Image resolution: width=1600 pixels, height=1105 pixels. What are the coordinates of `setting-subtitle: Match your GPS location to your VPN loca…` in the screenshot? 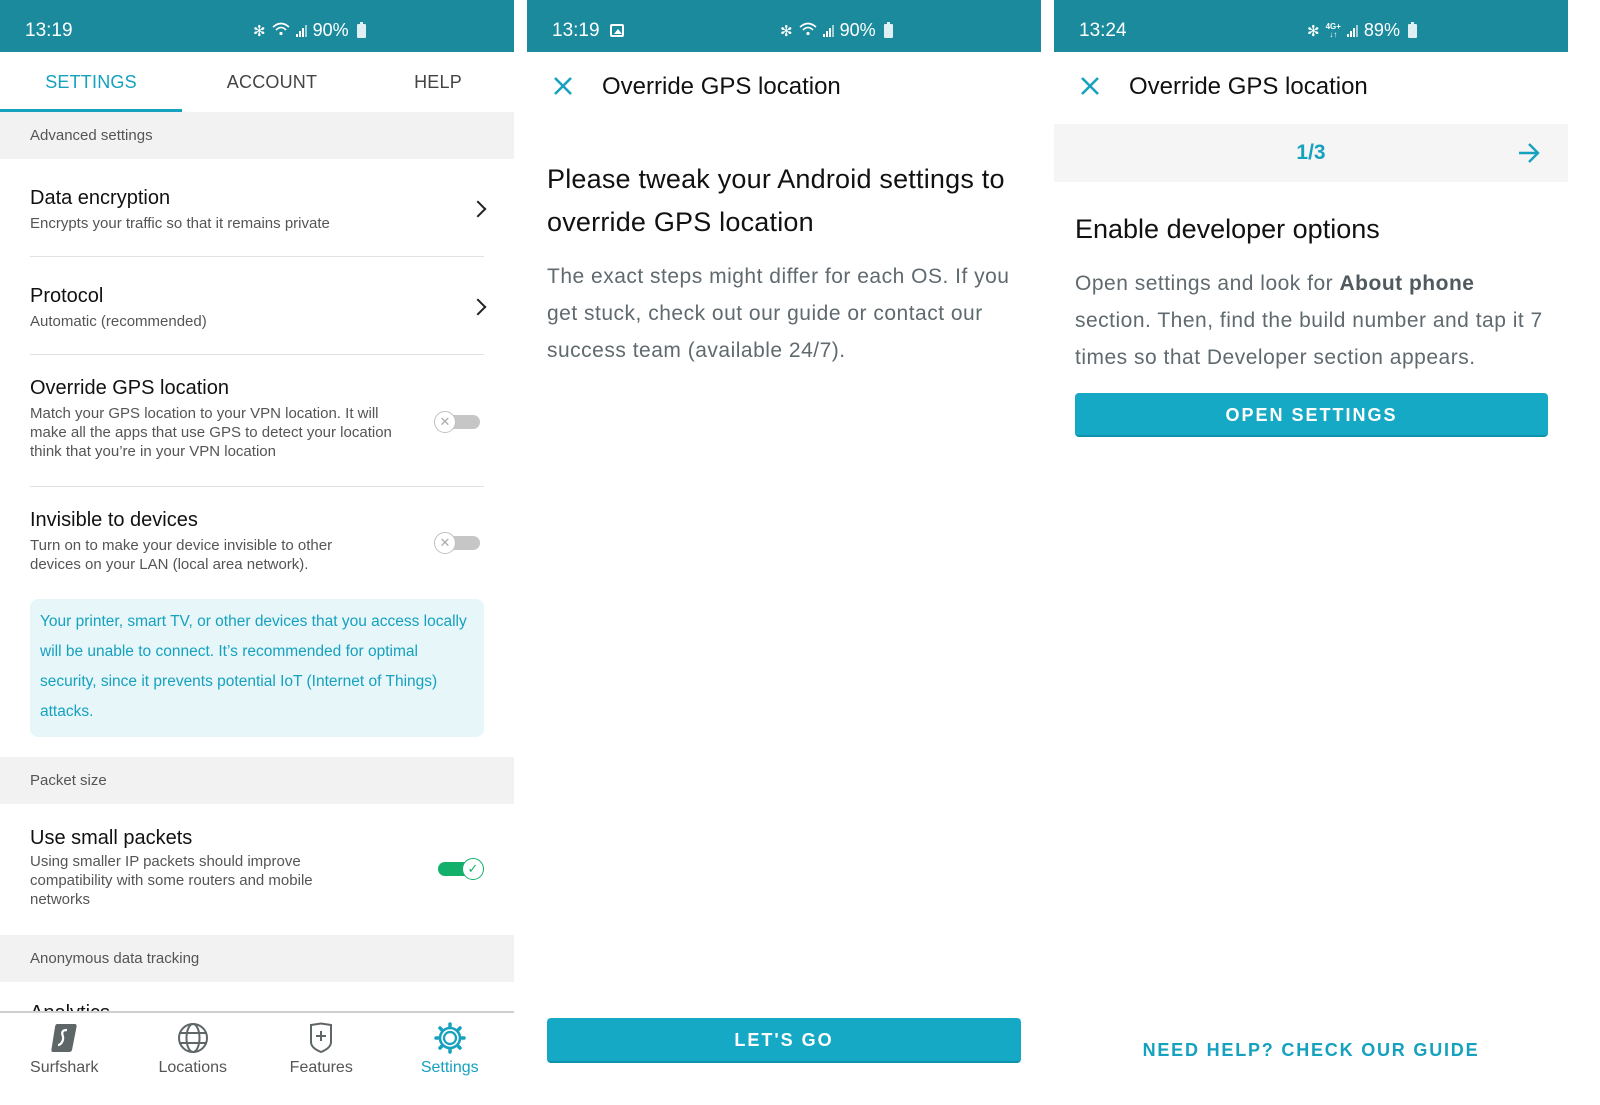 It's located at (211, 432).